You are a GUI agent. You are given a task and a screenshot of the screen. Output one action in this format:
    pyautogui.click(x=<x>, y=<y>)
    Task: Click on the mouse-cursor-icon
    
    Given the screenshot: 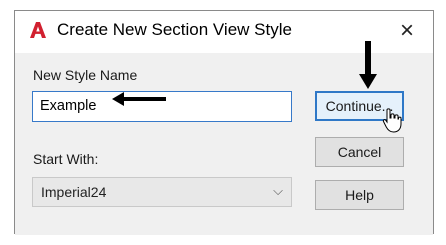 What is the action you would take?
    pyautogui.click(x=392, y=120)
    